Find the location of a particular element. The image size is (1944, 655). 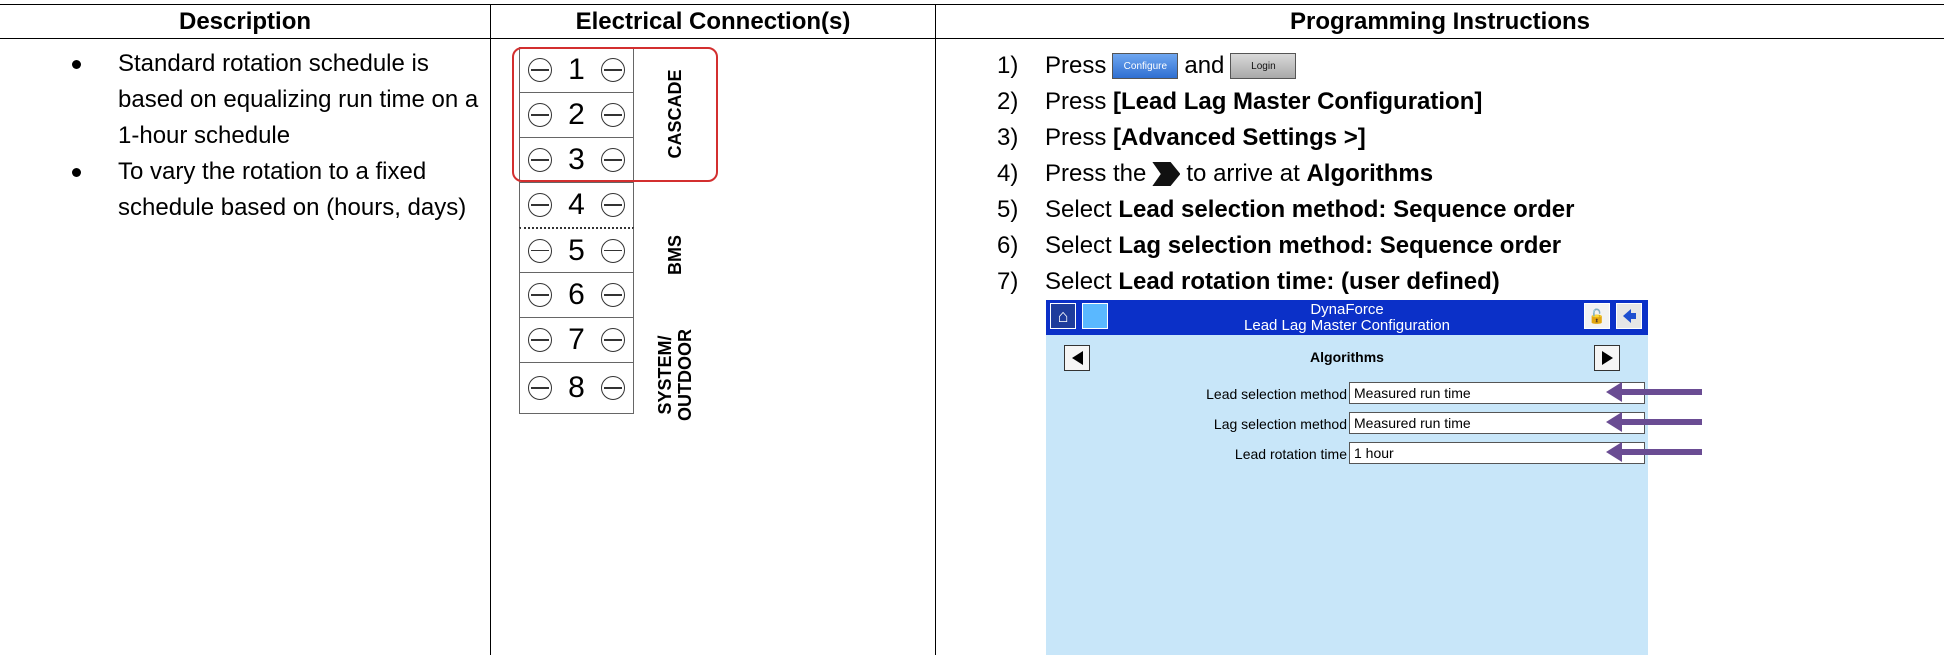

terminal-row-5: 5 is located at coordinates (576, 249).